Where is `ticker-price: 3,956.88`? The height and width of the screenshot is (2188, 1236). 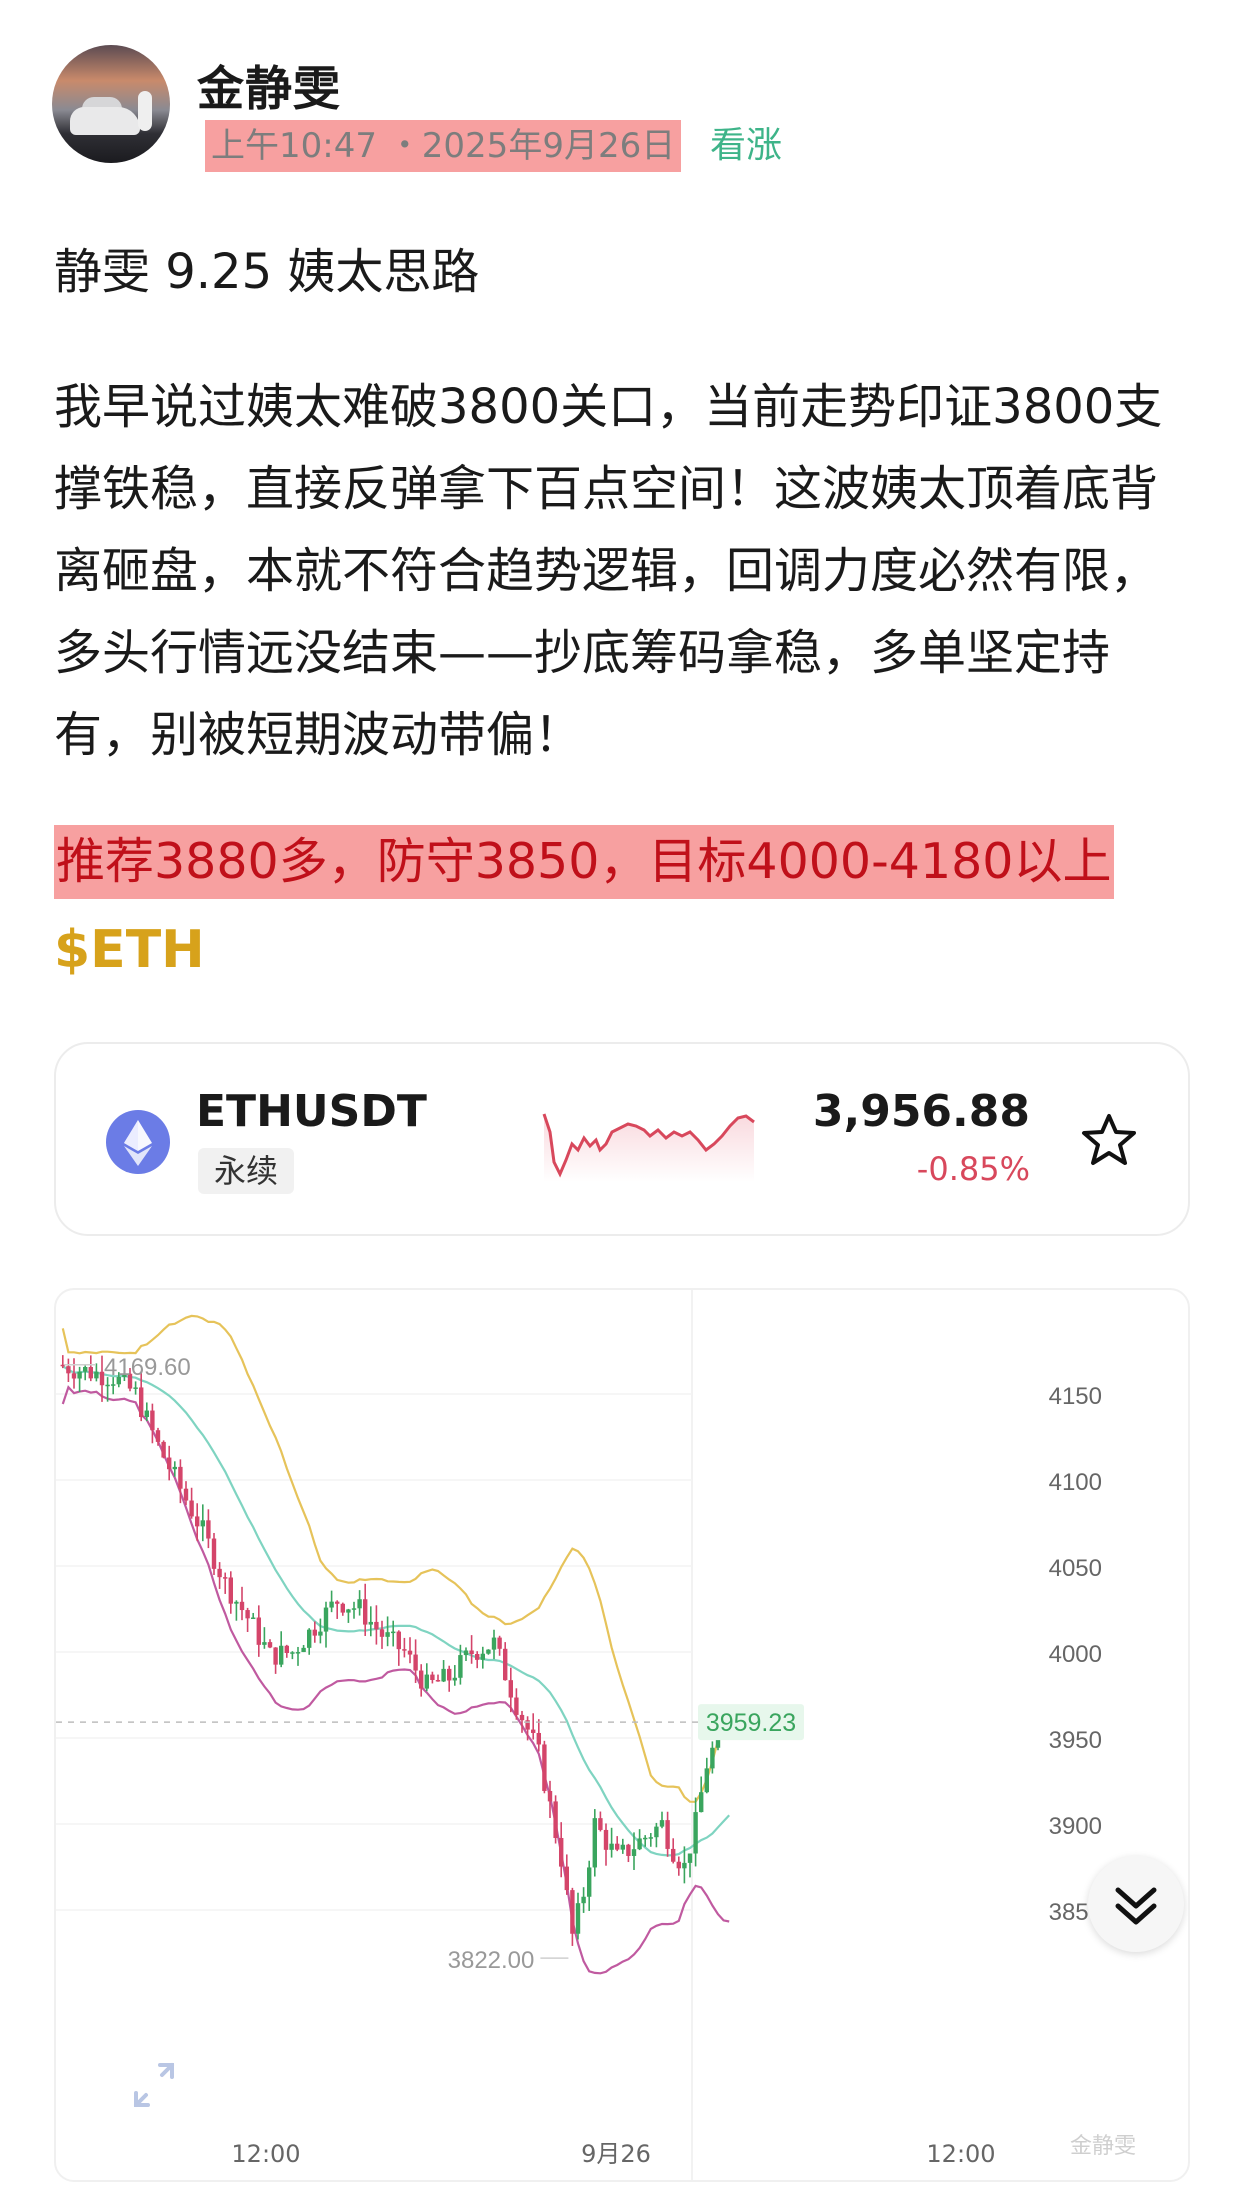 ticker-price: 3,956.88 is located at coordinates (921, 1111).